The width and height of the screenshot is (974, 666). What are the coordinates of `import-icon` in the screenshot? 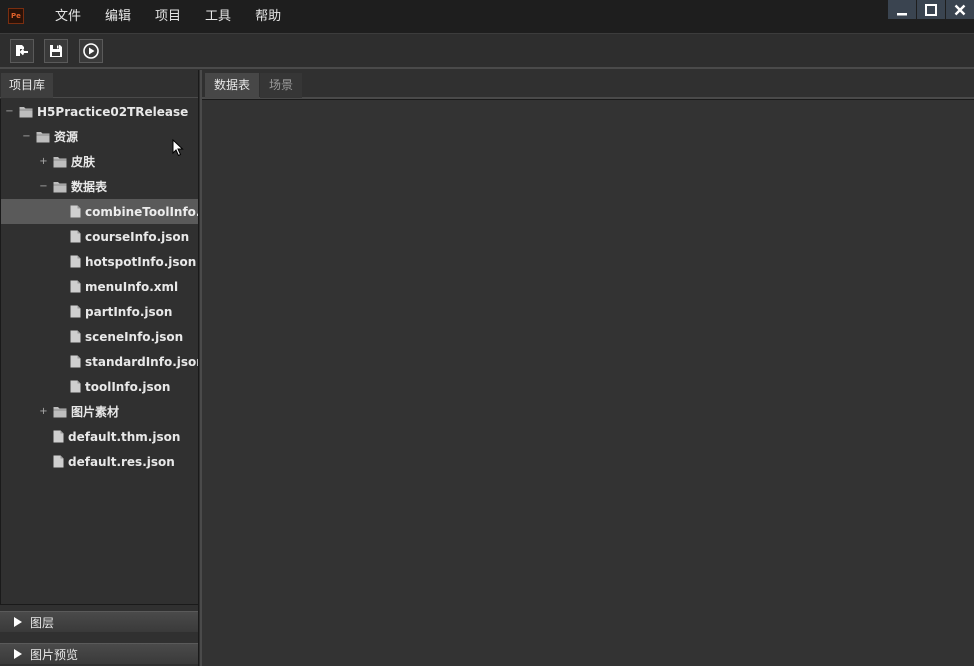 It's located at (22, 50).